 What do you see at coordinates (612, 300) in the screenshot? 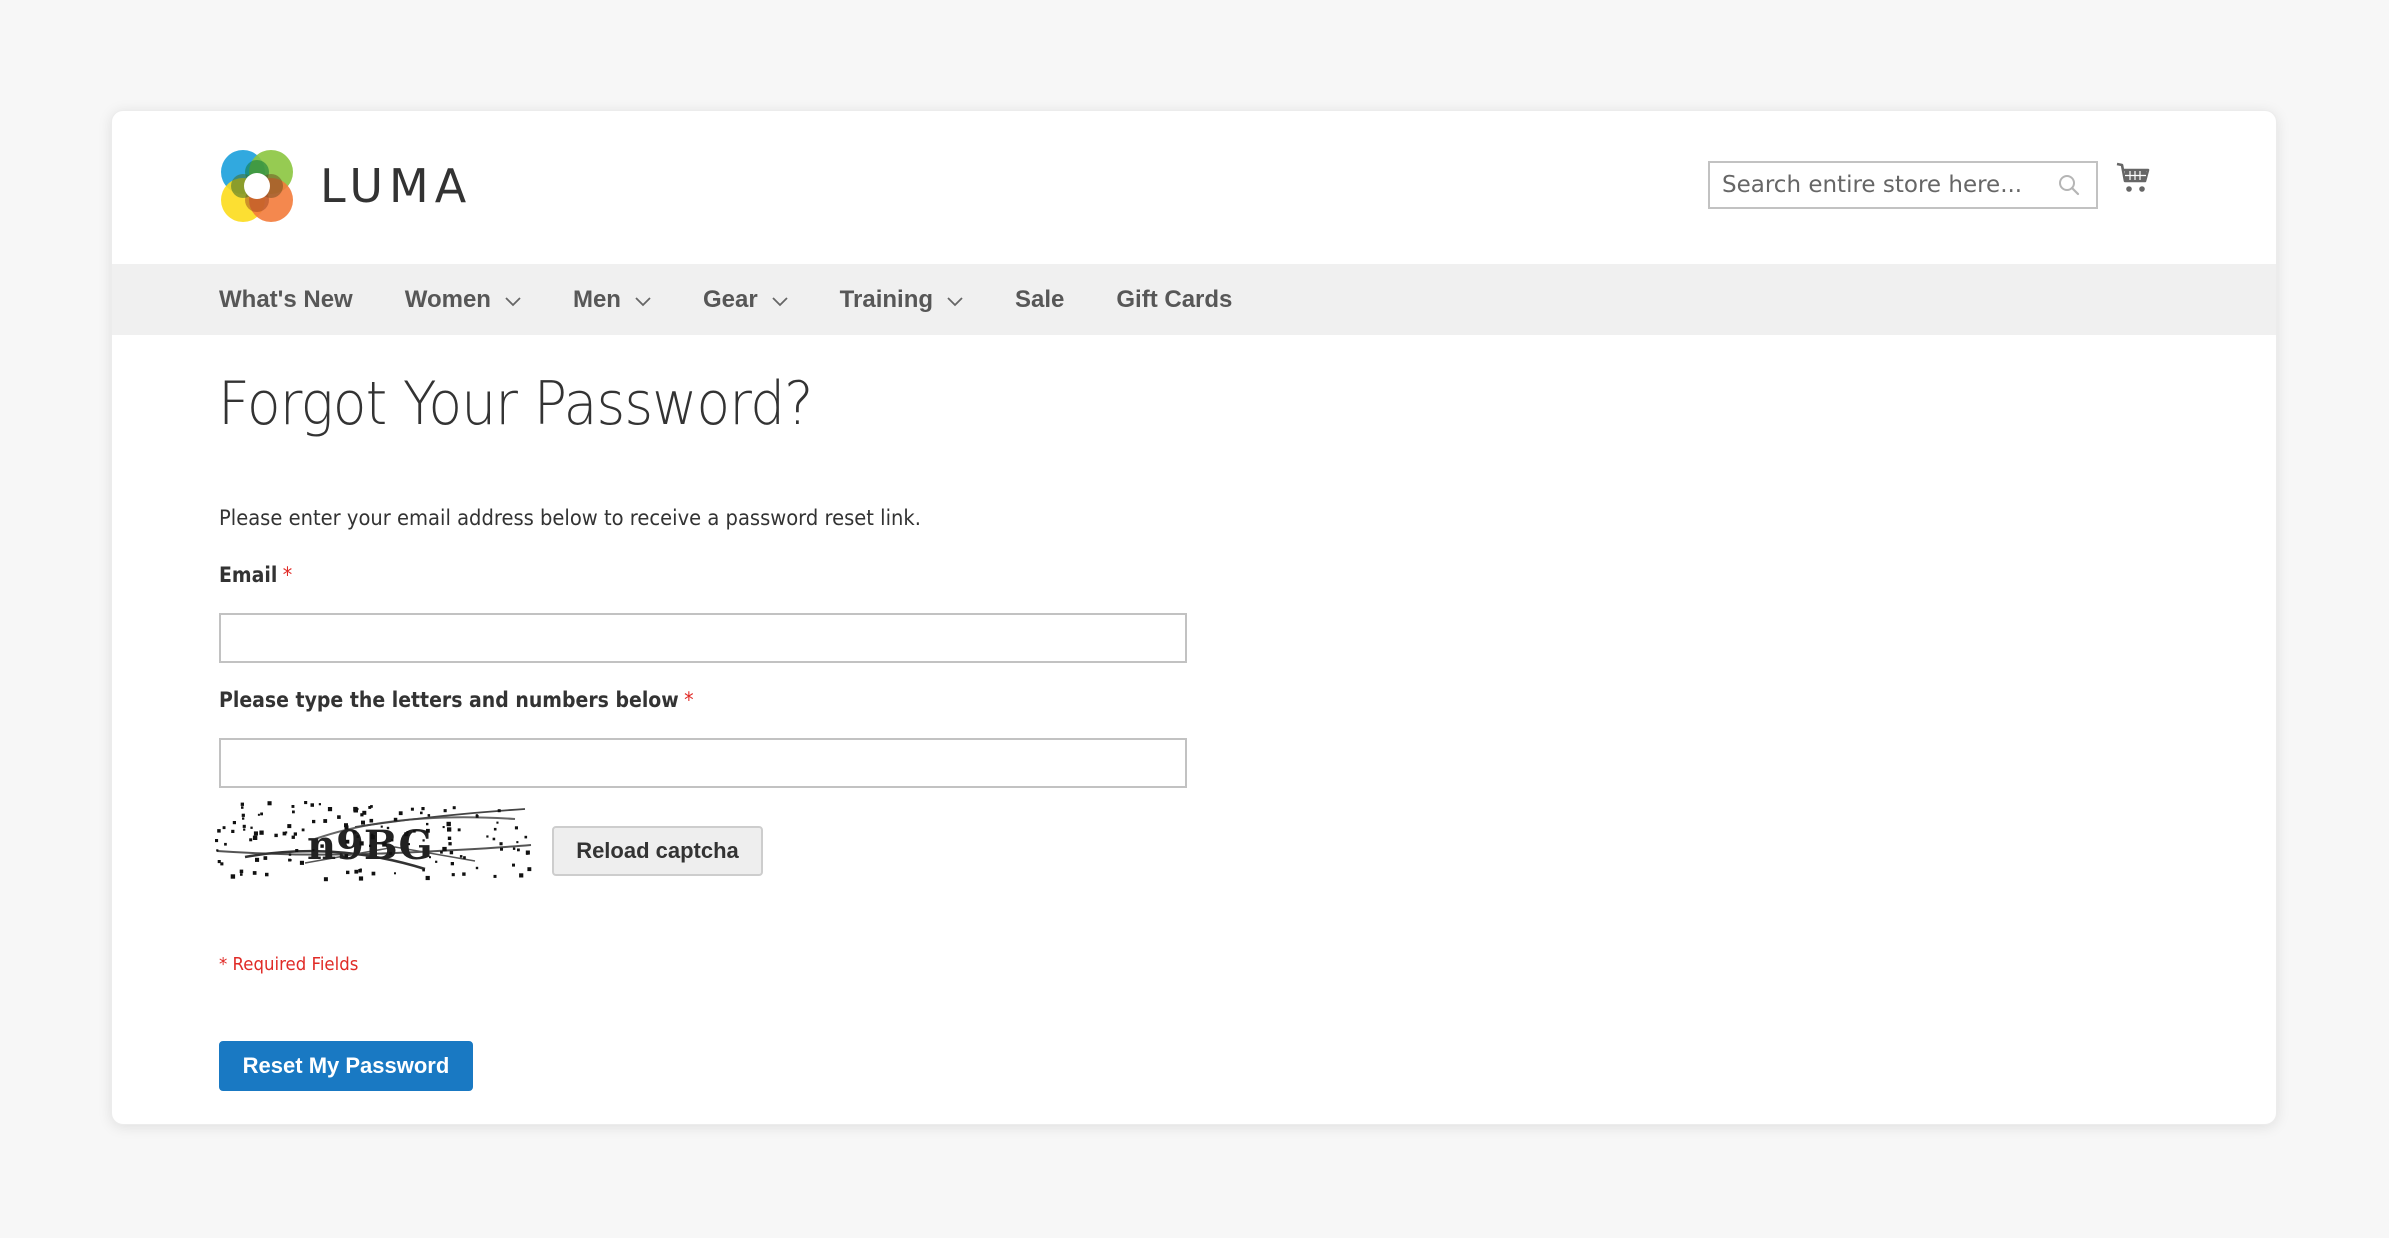
I see `nav-item-men: Men` at bounding box center [612, 300].